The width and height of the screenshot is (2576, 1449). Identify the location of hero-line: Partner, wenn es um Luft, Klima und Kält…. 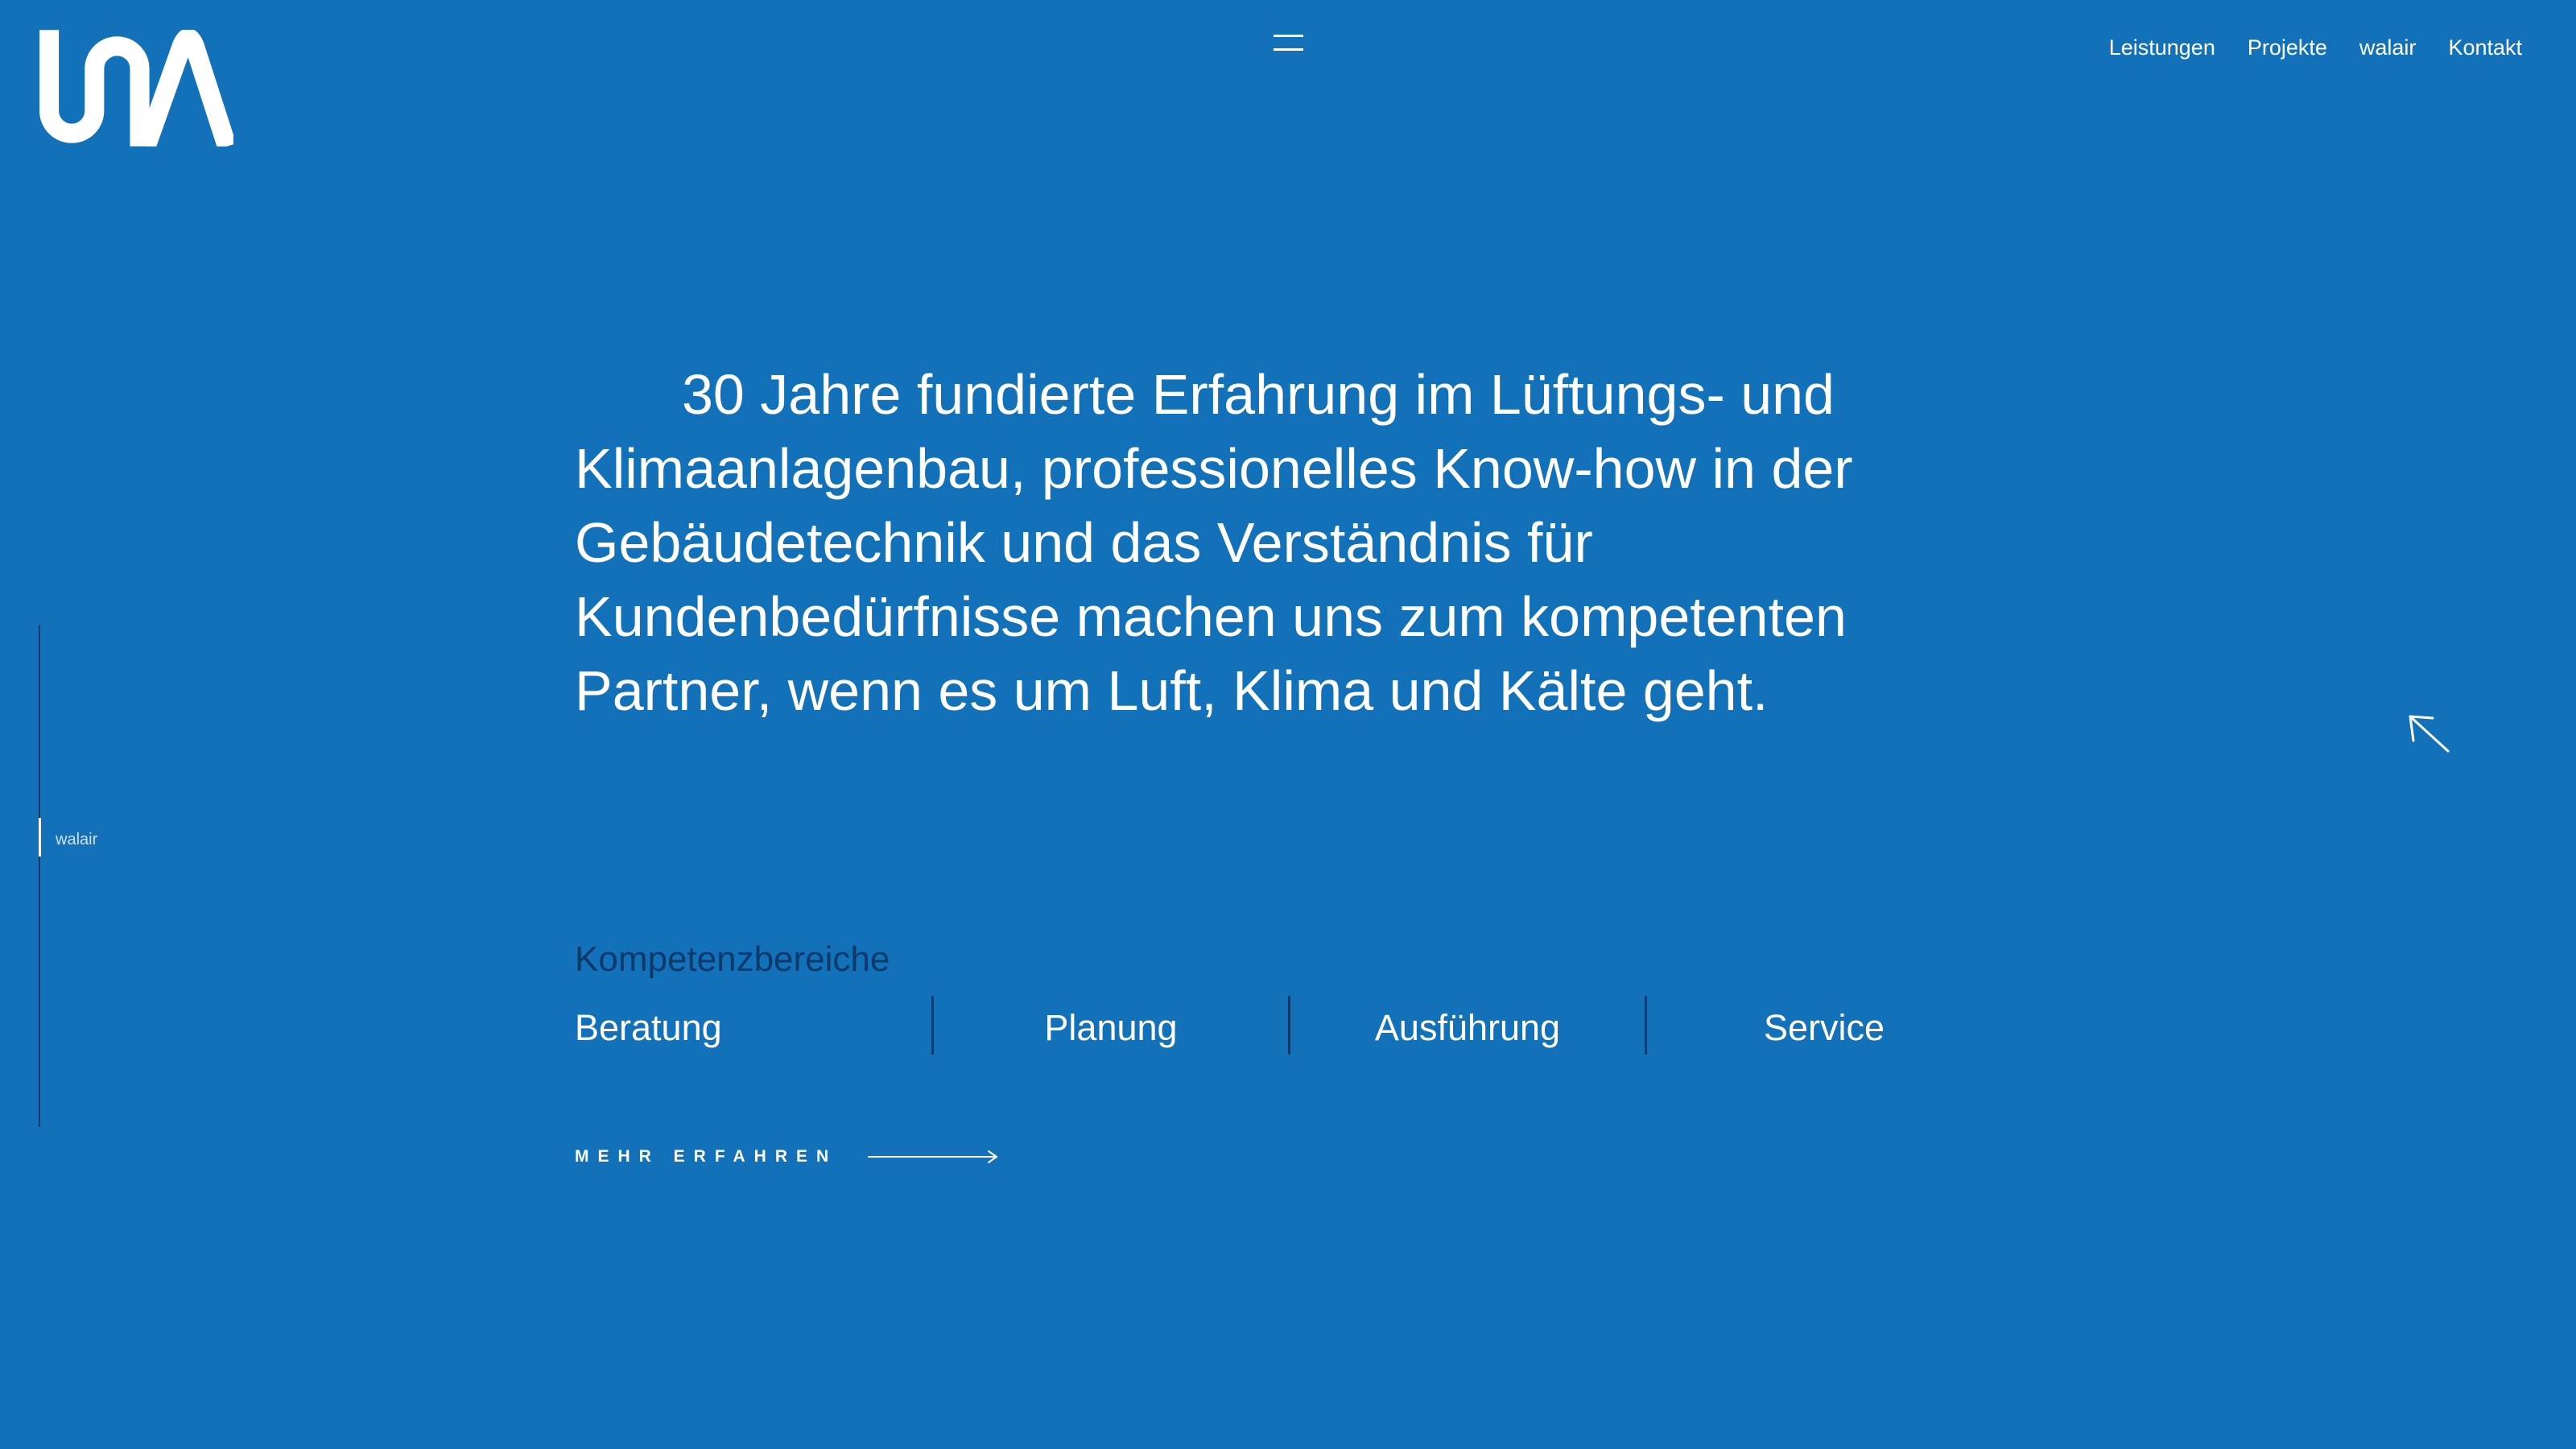
(1172, 690).